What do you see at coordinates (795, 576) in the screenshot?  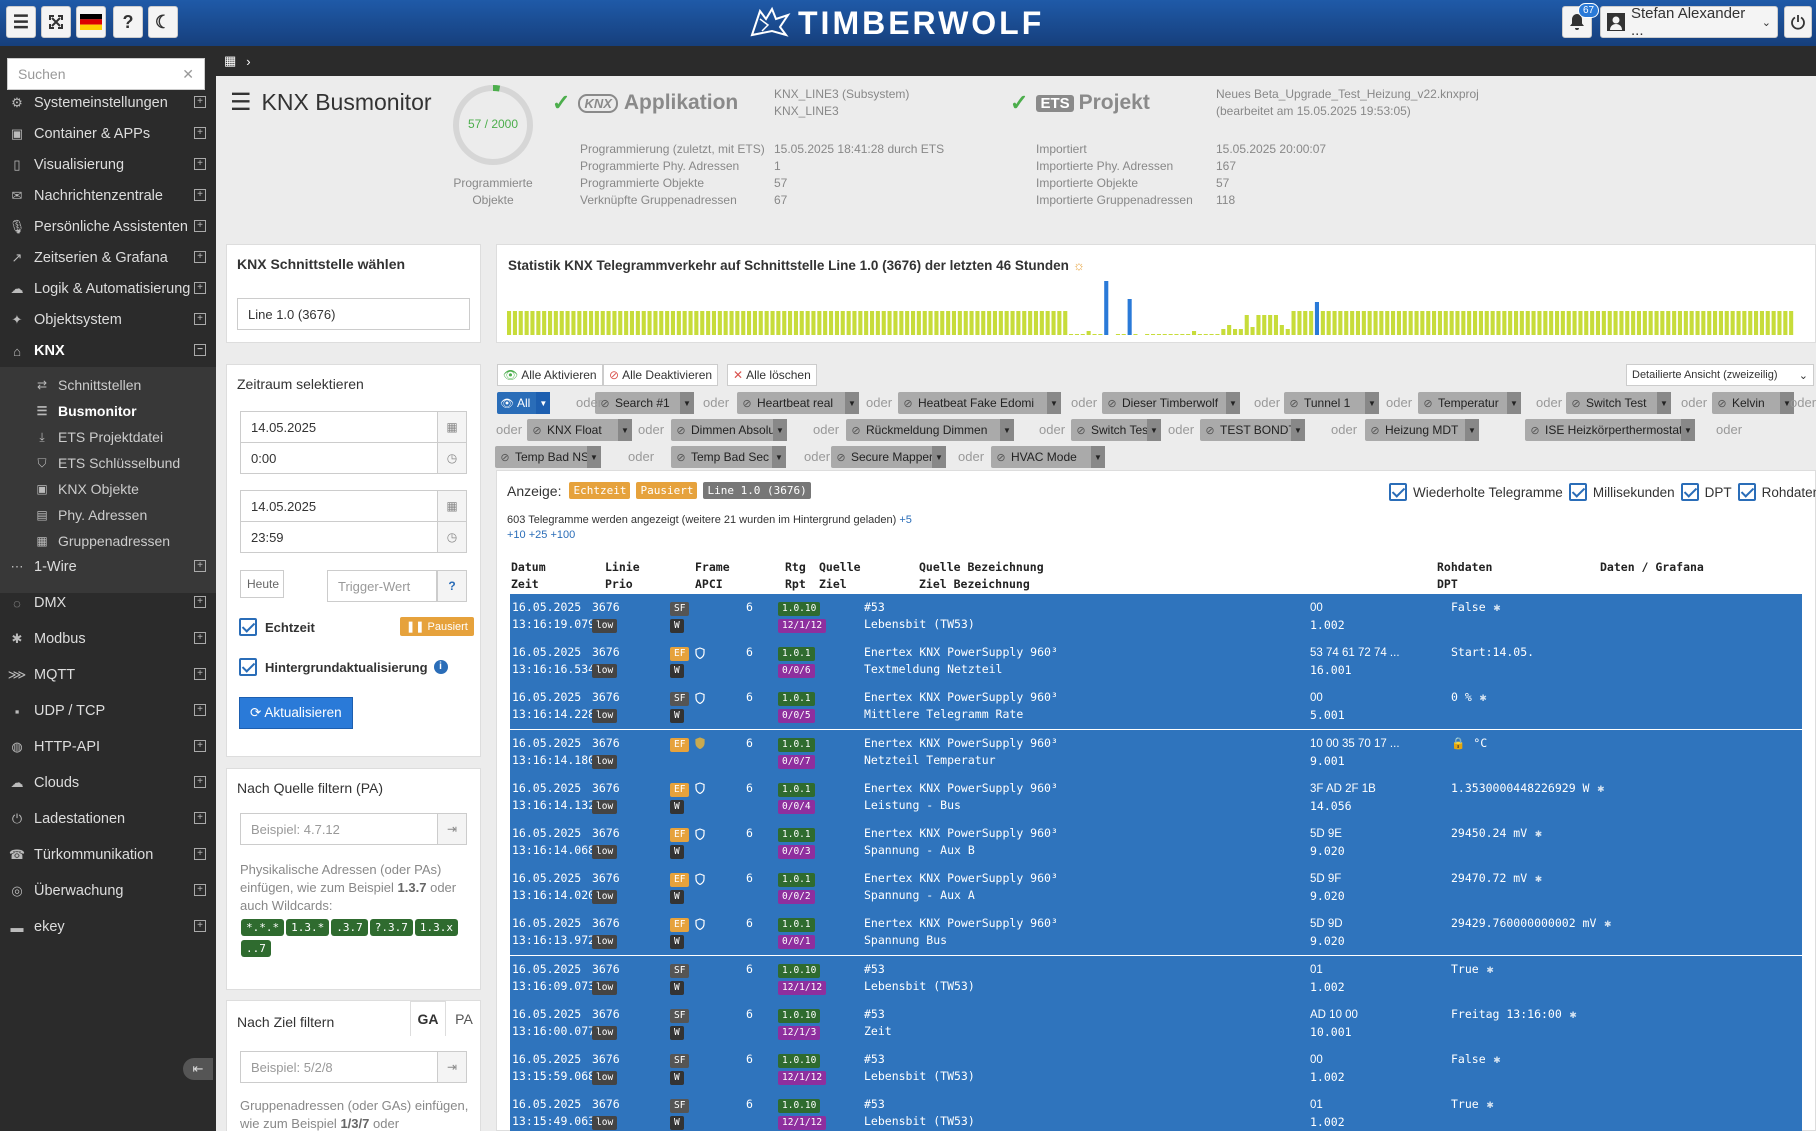 I see `header-rtg: Rtg Rpt` at bounding box center [795, 576].